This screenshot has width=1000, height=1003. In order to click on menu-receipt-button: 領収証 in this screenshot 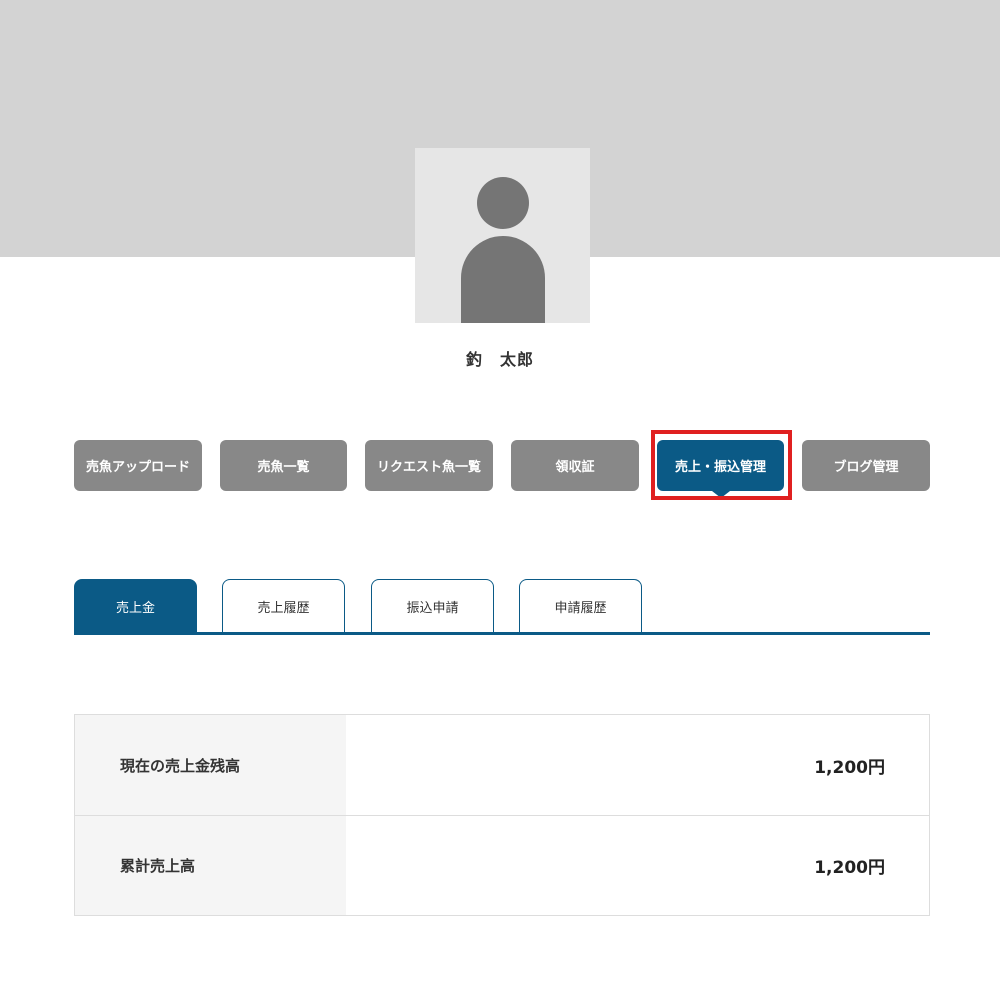, I will do `click(575, 465)`.